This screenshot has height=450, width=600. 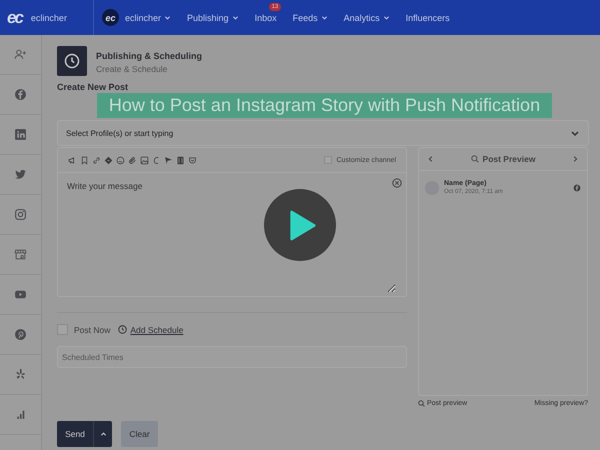 I want to click on page-title: Publishing & Scheduling, so click(x=149, y=56).